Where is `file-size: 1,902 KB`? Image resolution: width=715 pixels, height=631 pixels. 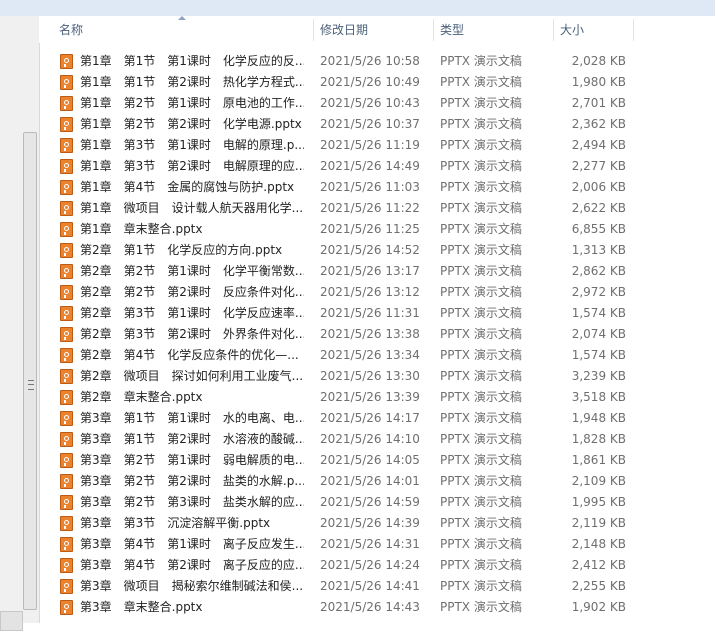
file-size: 1,902 KB is located at coordinates (598, 607).